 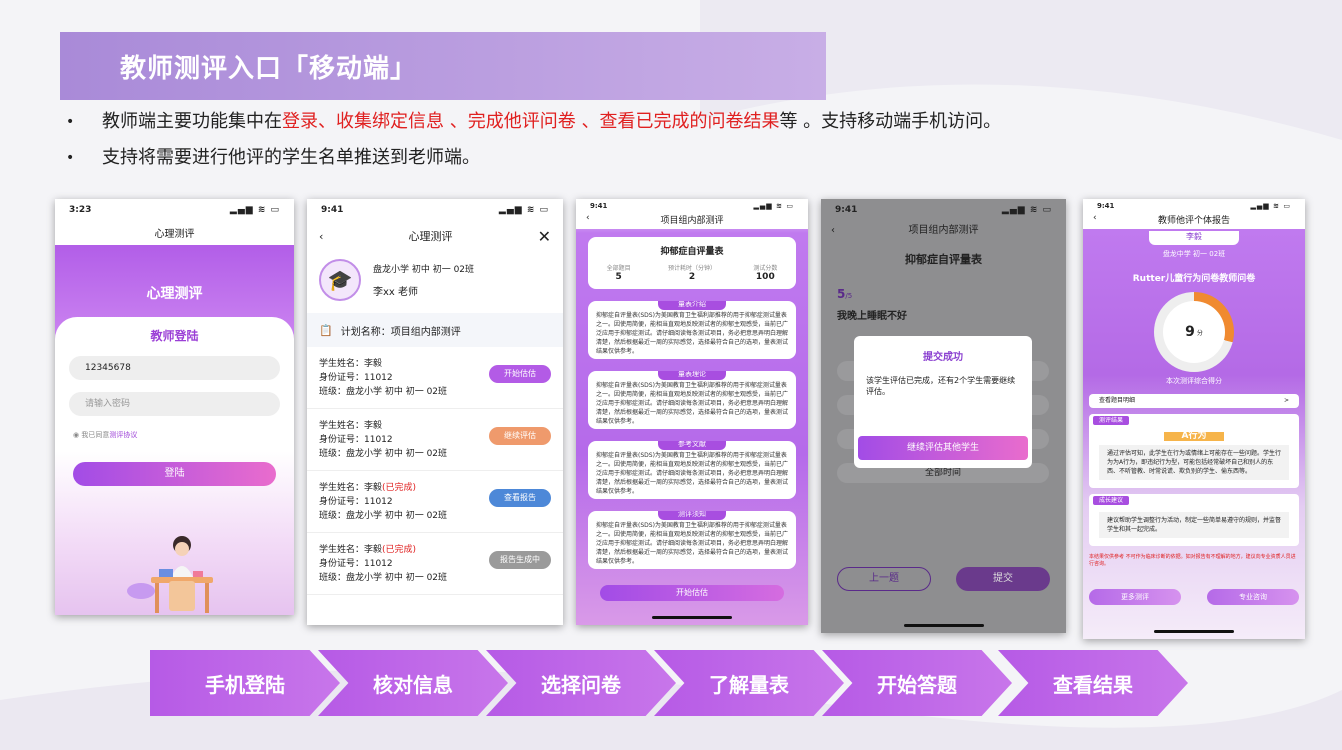 I want to click on close-icon: ✕, so click(x=544, y=236).